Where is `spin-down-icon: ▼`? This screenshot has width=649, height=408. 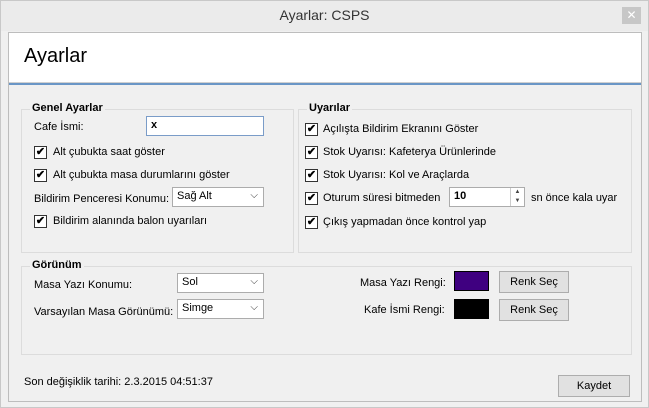
spin-down-icon: ▼ is located at coordinates (517, 201).